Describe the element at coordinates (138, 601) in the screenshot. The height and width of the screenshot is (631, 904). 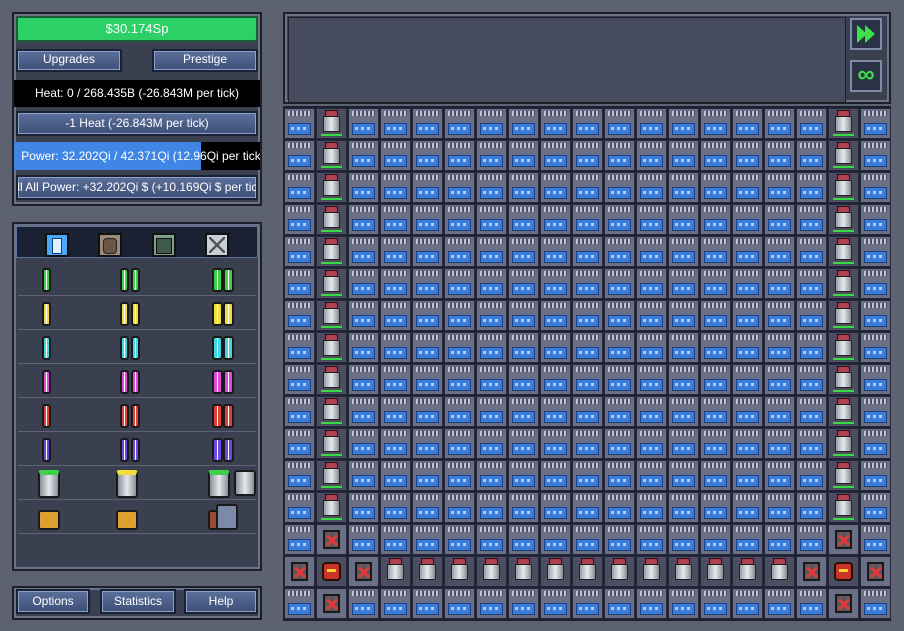
I see `statistics-button: Statistics` at that location.